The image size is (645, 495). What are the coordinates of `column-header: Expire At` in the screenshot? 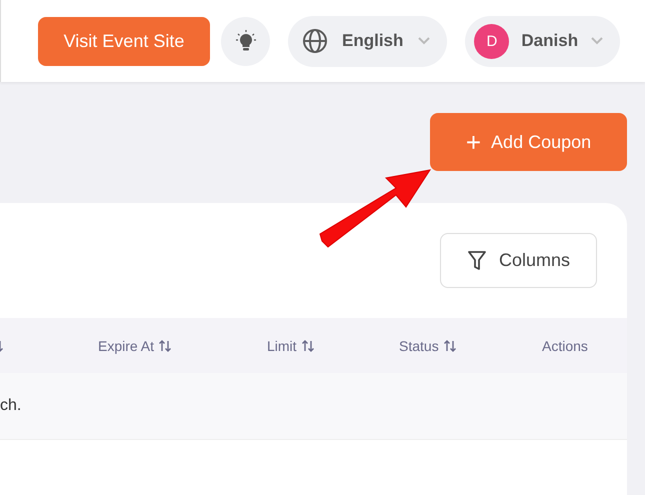 It's located at (126, 346).